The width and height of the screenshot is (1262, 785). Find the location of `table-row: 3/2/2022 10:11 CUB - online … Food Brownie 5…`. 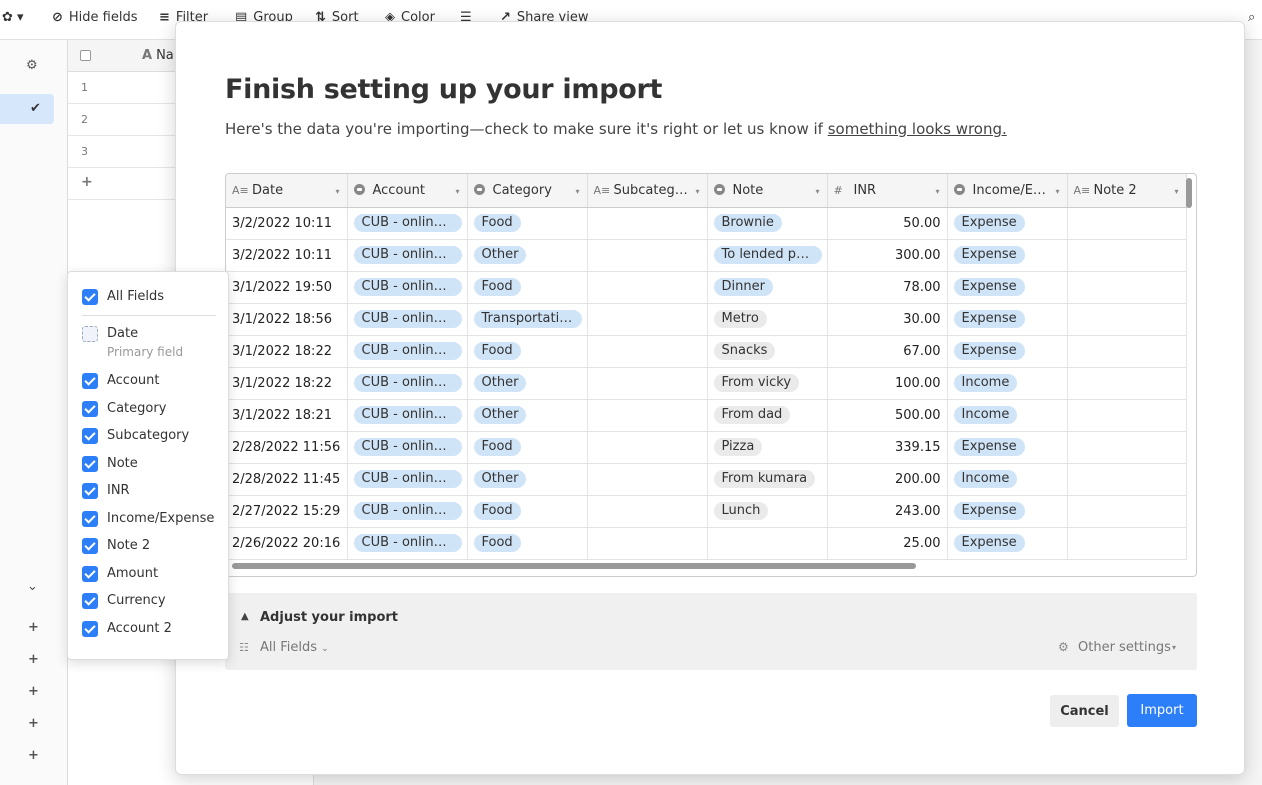

table-row: 3/2/2022 10:11 CUB - online … Food Brownie 5… is located at coordinates (706, 223).